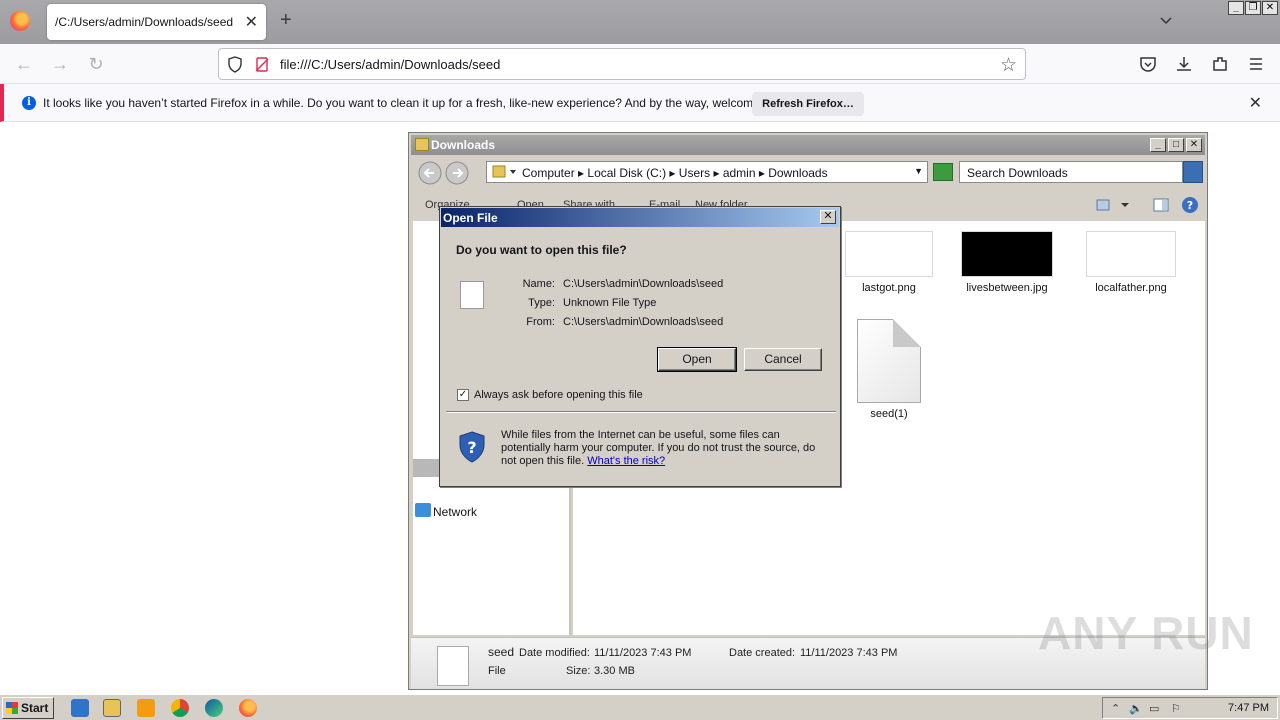 The image size is (1280, 720). Describe the element at coordinates (538, 284) in the screenshot. I see `name-label: Name:` at that location.